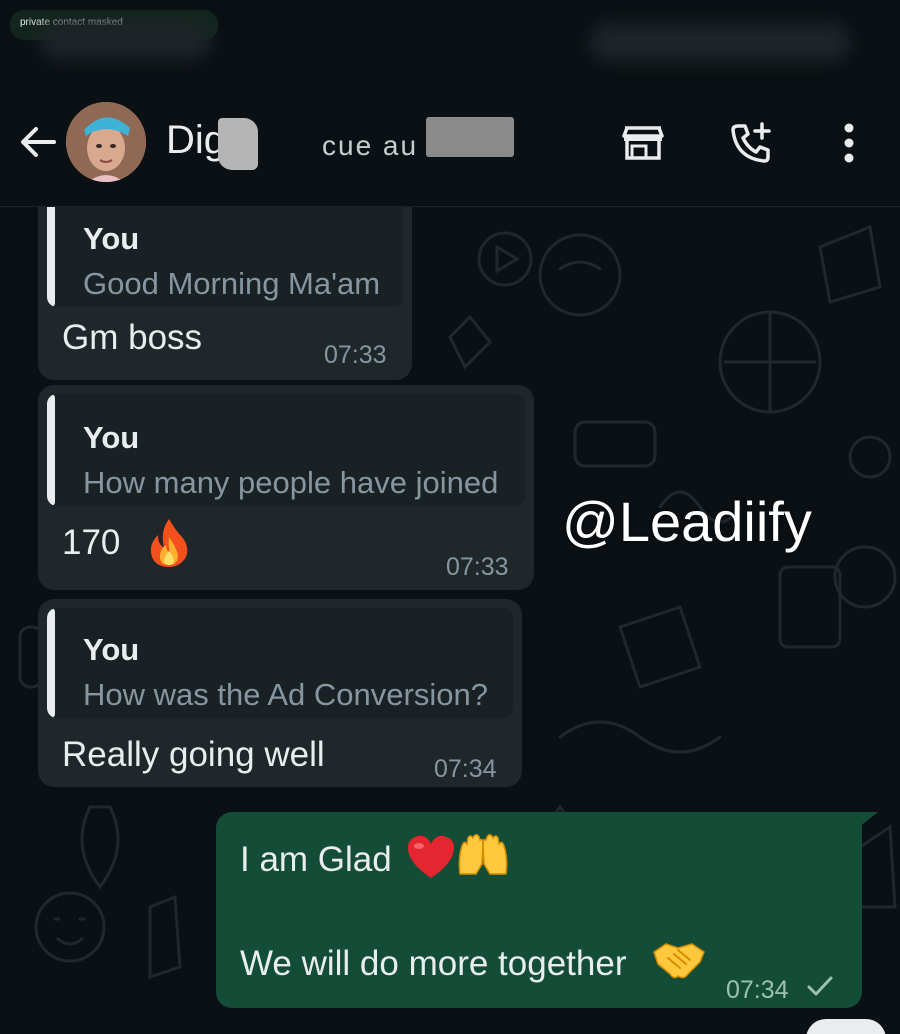  I want to click on blurred-status-left, so click(125, 40).